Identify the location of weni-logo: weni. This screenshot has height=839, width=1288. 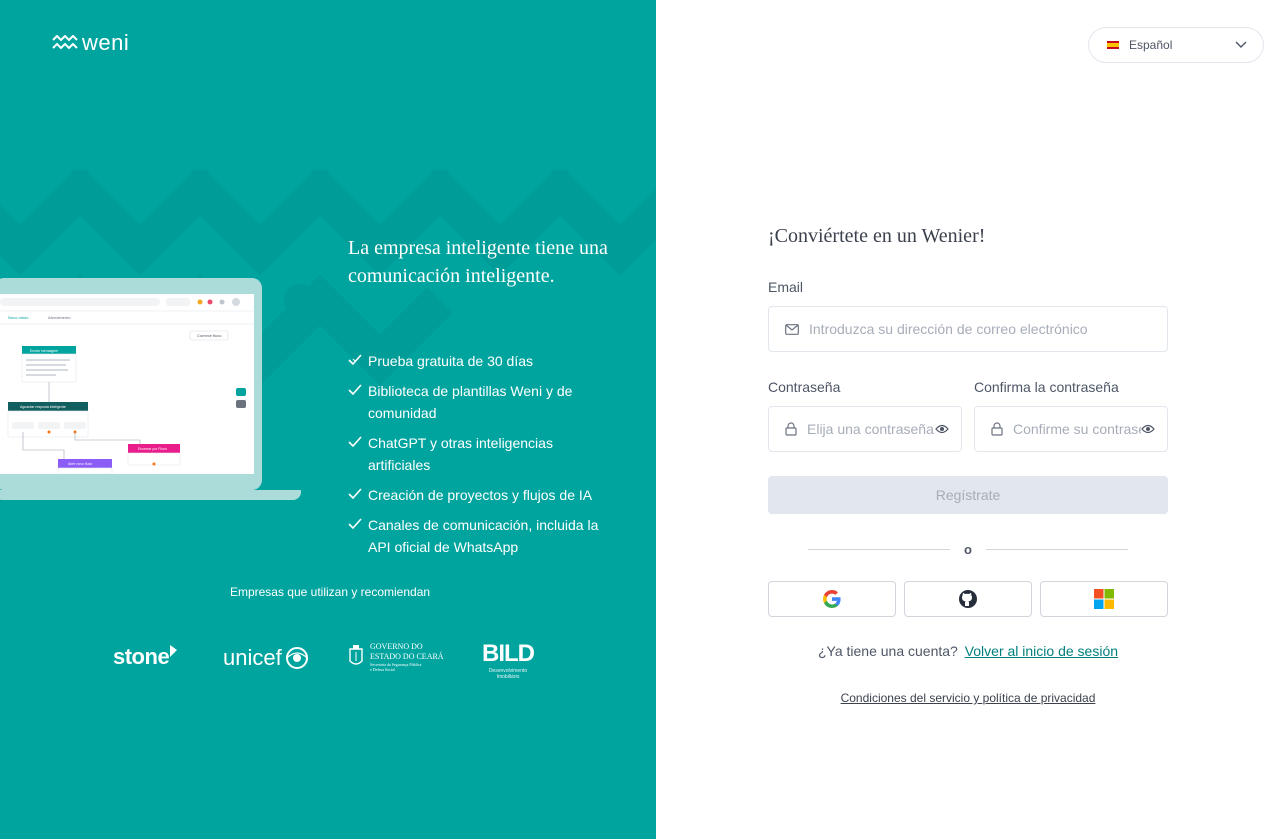
(90, 43).